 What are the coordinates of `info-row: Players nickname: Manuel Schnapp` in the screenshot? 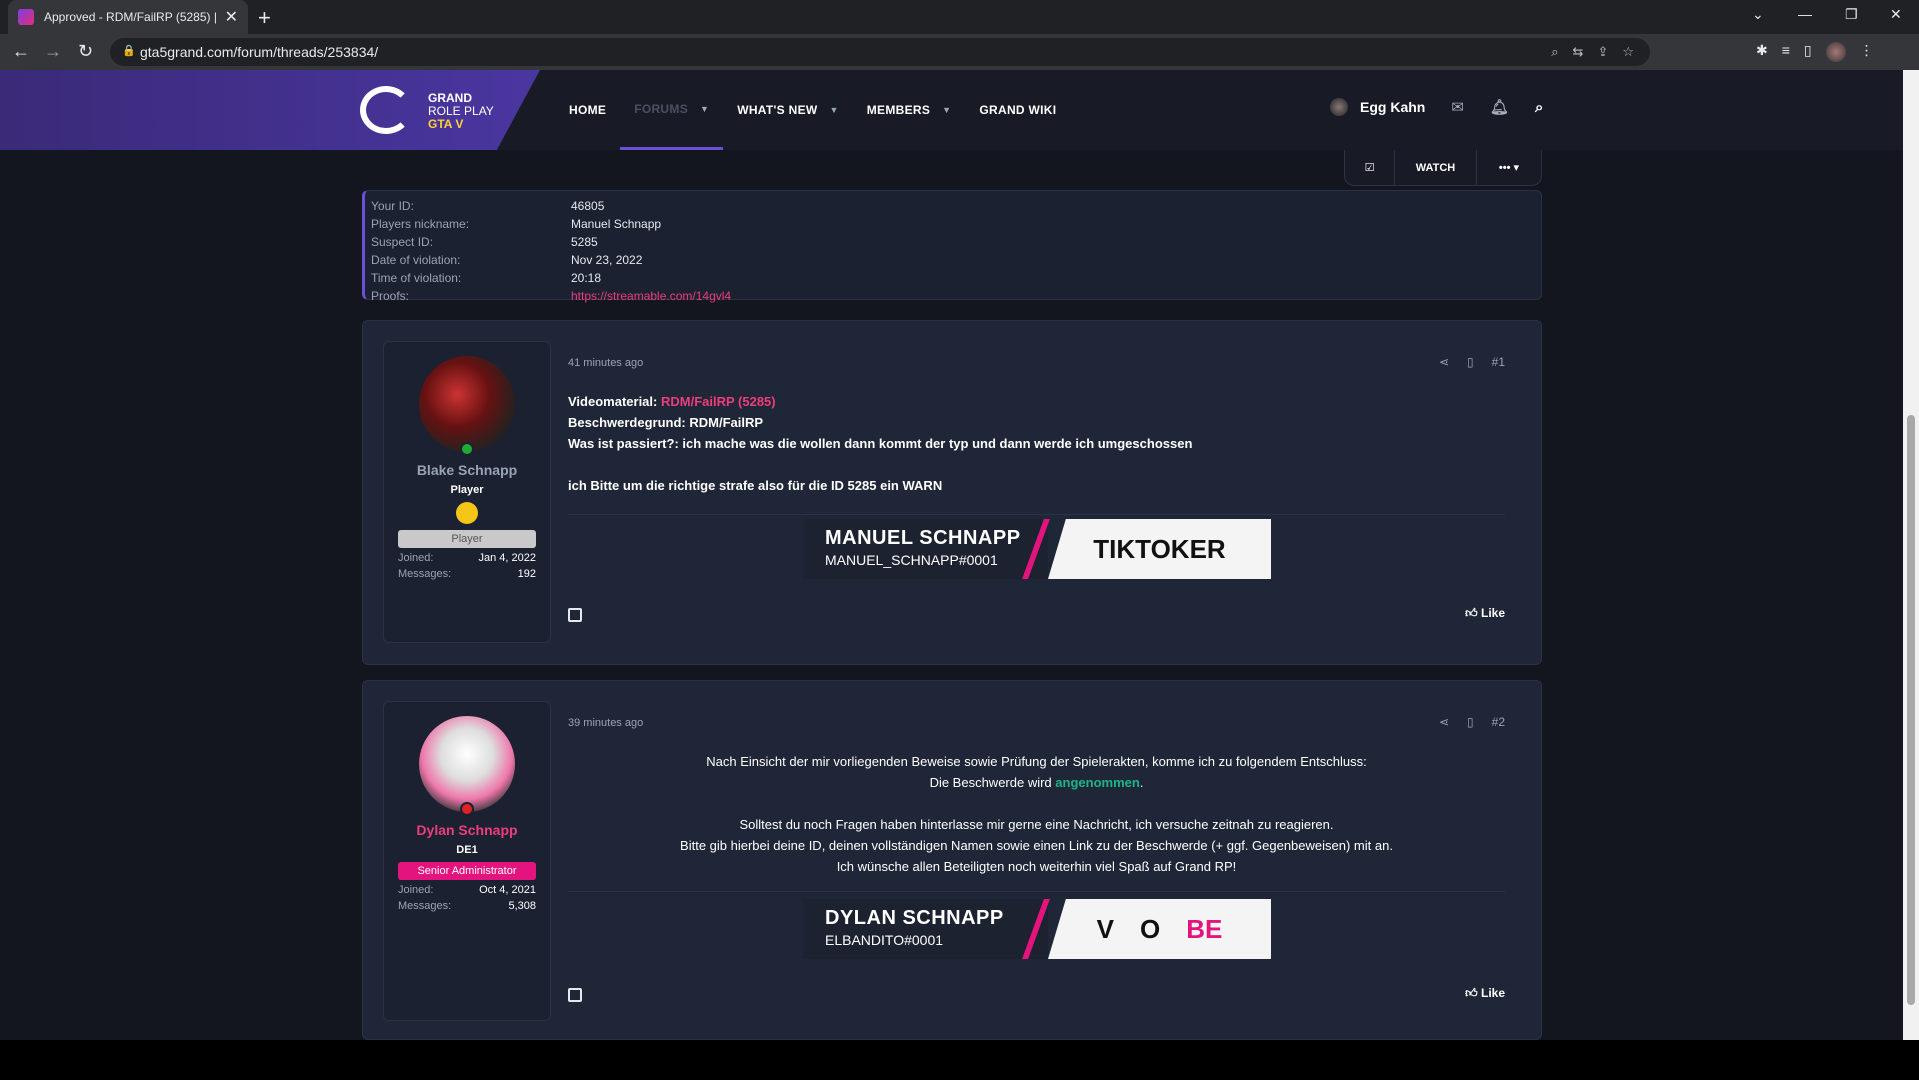 It's located at (516, 224).